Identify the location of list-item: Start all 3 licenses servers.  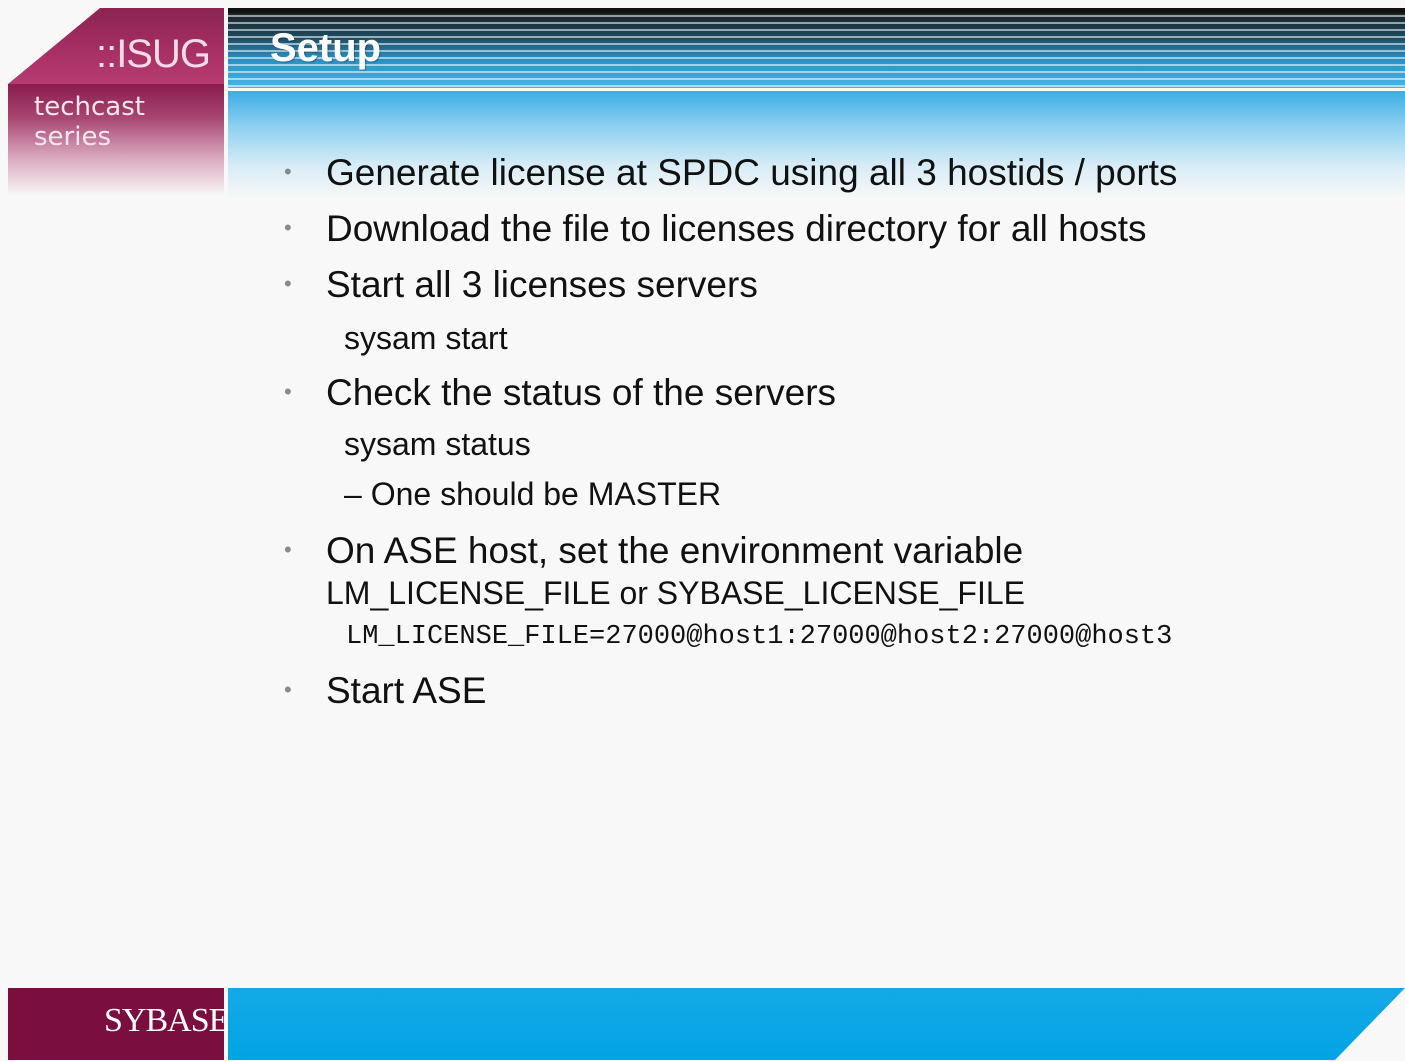
(542, 284).